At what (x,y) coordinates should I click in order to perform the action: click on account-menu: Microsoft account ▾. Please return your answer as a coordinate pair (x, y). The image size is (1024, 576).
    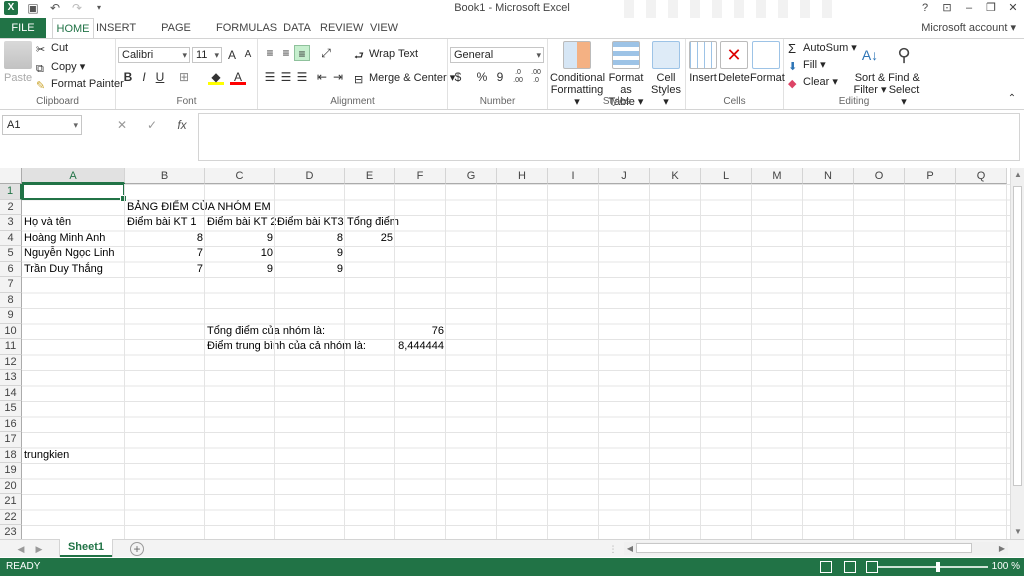
    Looking at the image, I should click on (968, 28).